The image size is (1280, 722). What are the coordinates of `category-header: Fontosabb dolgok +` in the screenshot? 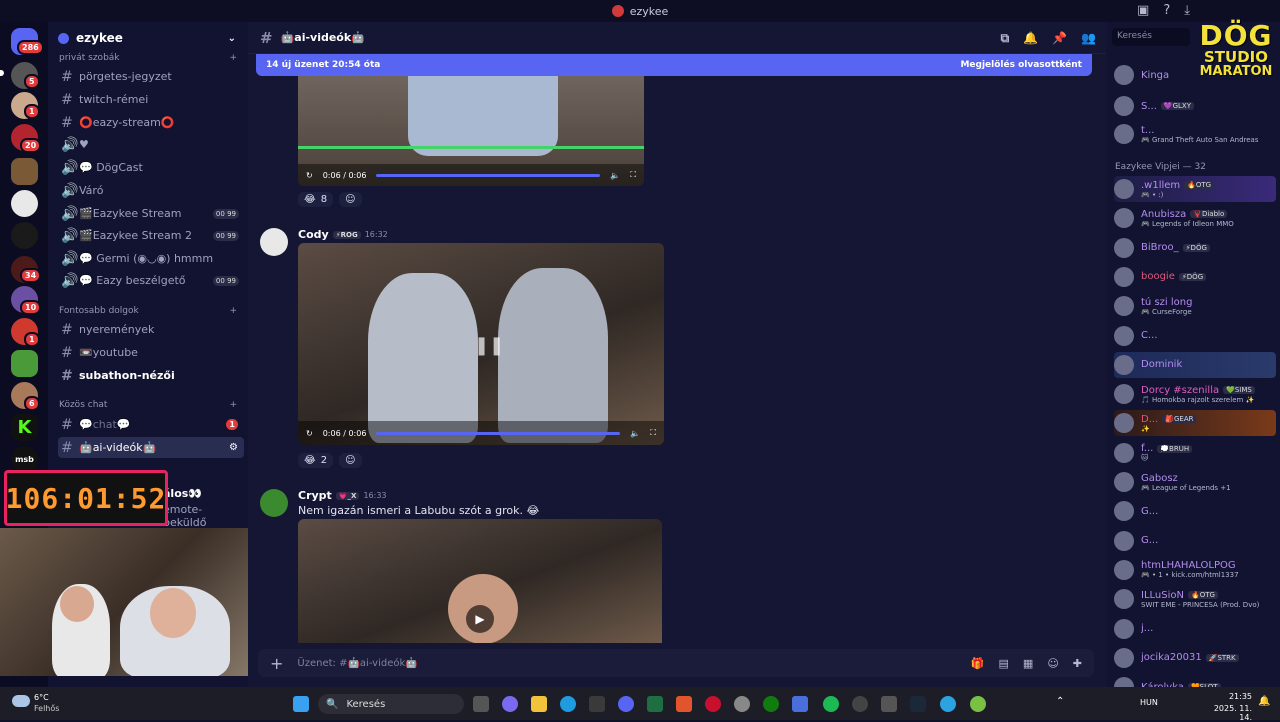 It's located at (148, 311).